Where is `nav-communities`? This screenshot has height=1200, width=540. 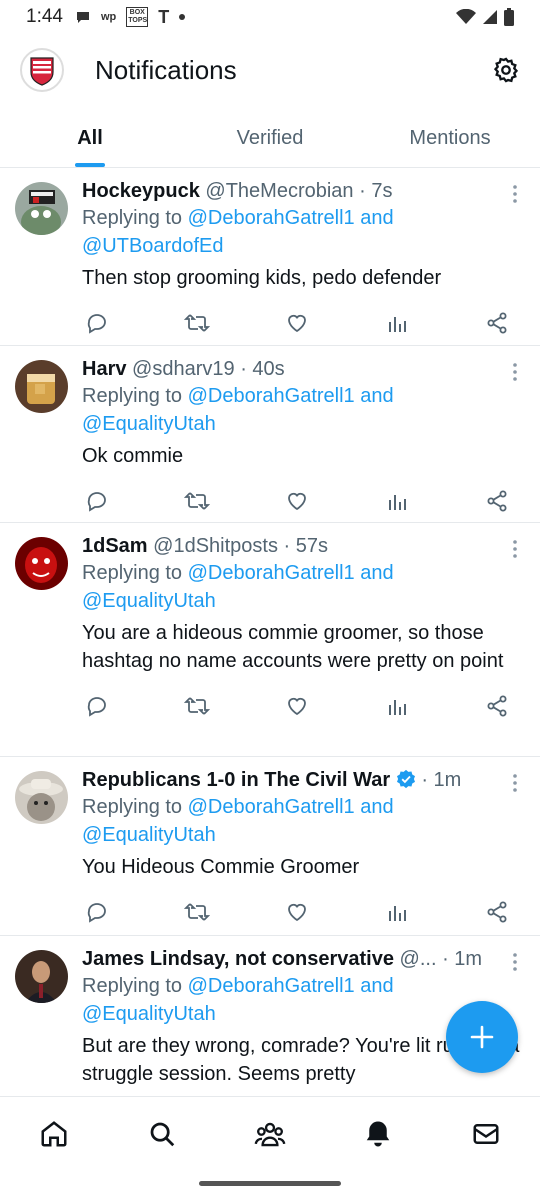 nav-communities is located at coordinates (270, 1134).